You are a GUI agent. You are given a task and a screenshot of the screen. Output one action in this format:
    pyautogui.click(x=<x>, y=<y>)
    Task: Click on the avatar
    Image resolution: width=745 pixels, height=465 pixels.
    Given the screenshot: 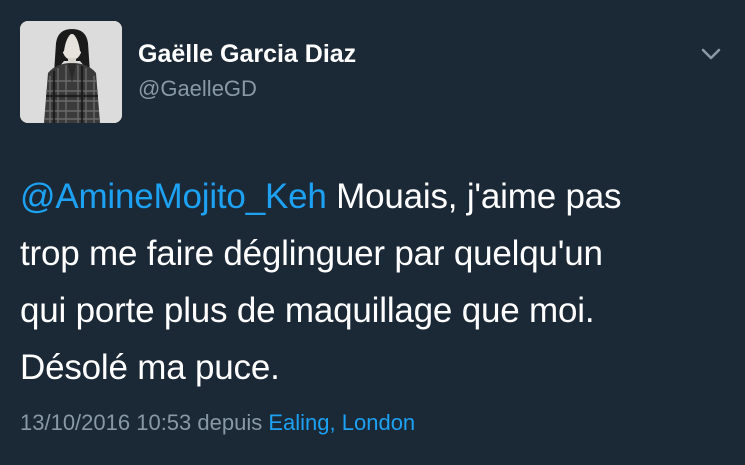 What is the action you would take?
    pyautogui.click(x=71, y=72)
    